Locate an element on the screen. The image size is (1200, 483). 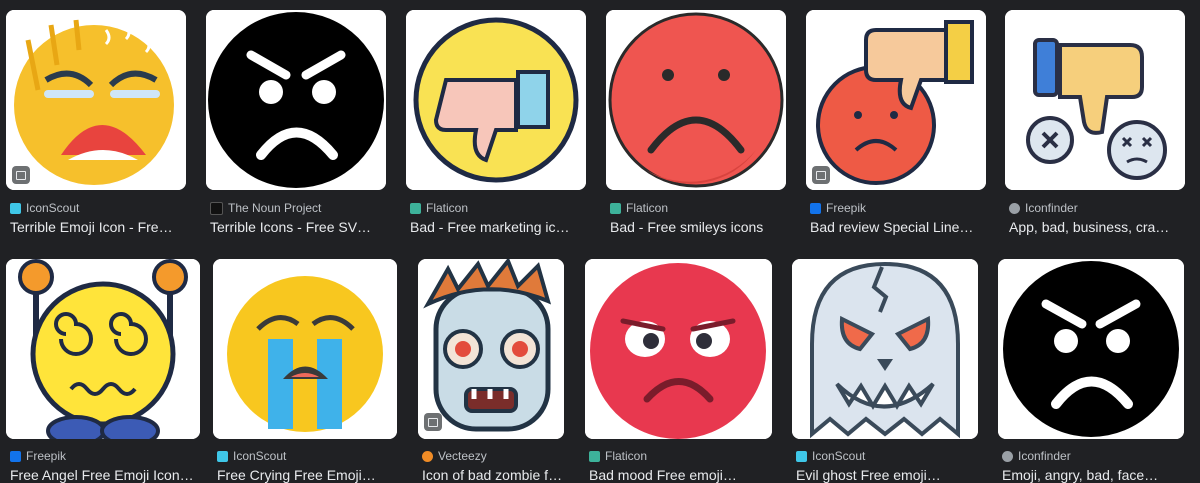
dizzy-emoji-hands-up-icon is located at coordinates (103, 349).